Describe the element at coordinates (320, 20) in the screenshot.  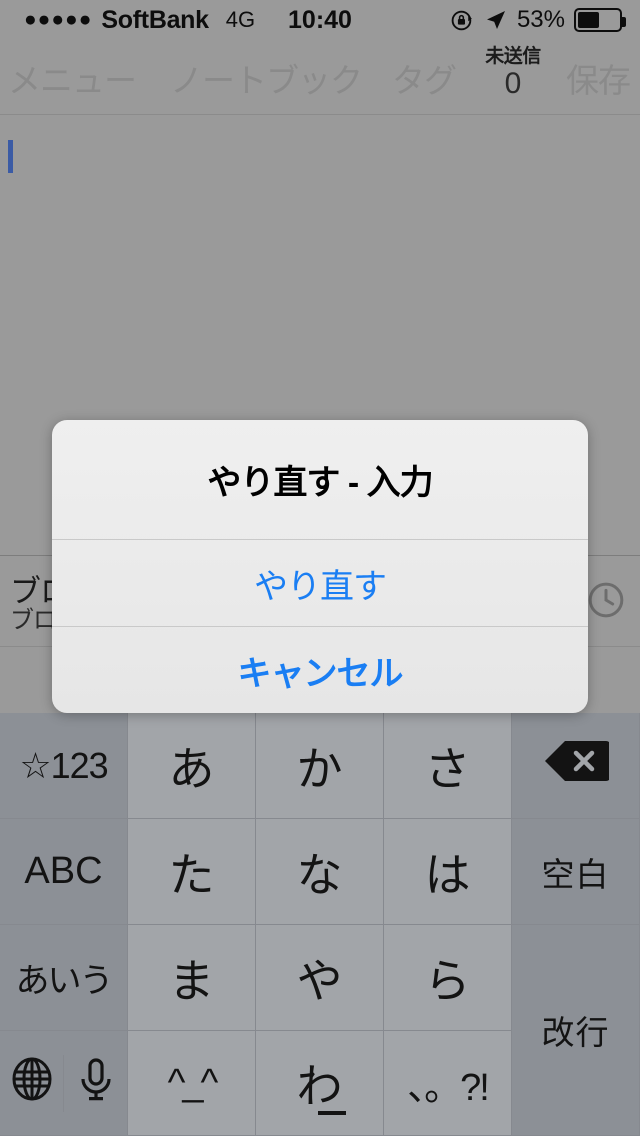
I see `status-bar: ●●●●● SoftBank 4G 10:40 53%` at that location.